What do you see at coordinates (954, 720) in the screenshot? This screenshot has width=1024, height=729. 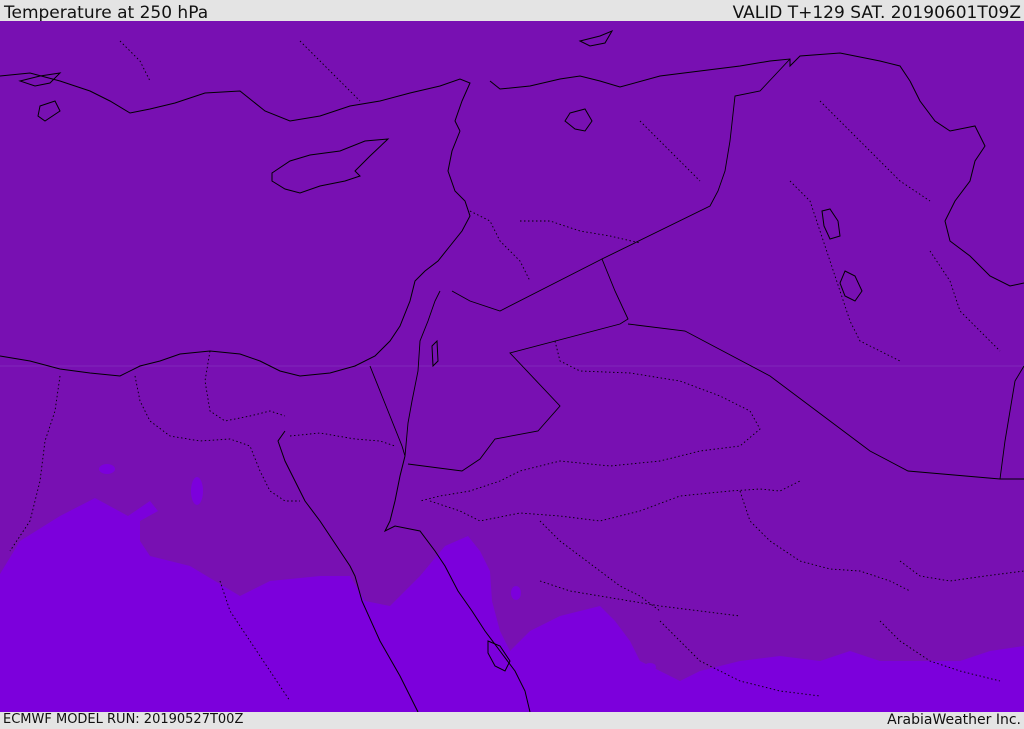 I see `credit-label: ArabiaWeather Inc.` at bounding box center [954, 720].